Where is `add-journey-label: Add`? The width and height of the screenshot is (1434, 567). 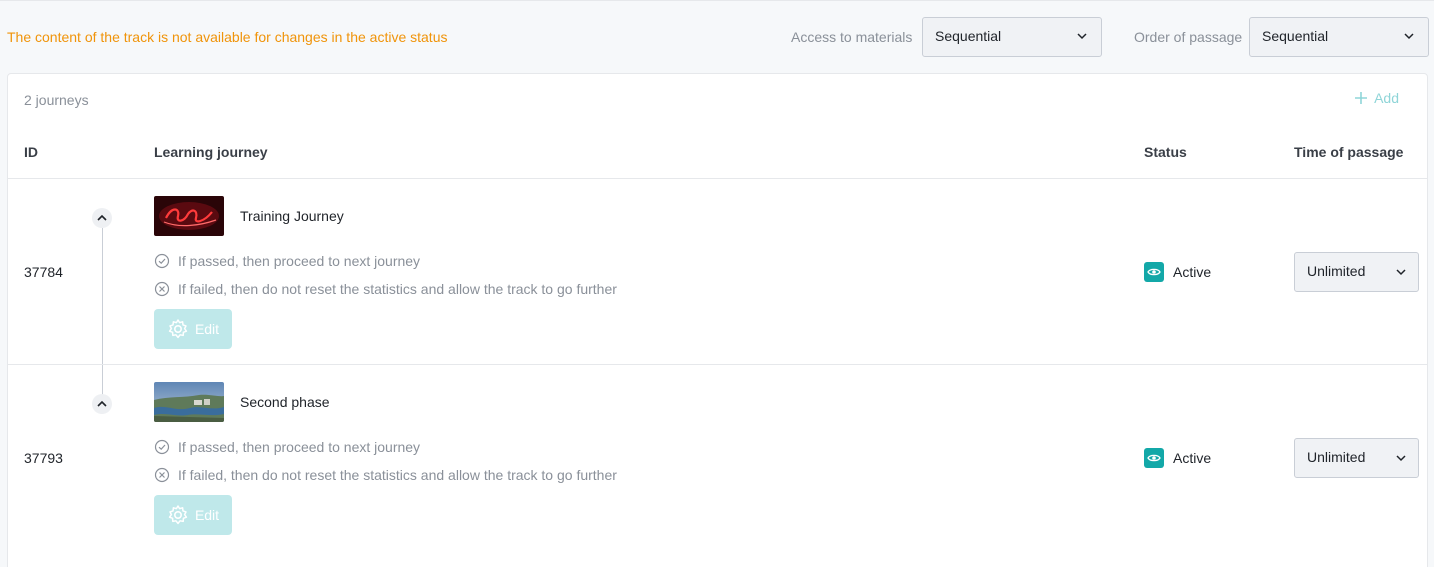
add-journey-label: Add is located at coordinates (1386, 98).